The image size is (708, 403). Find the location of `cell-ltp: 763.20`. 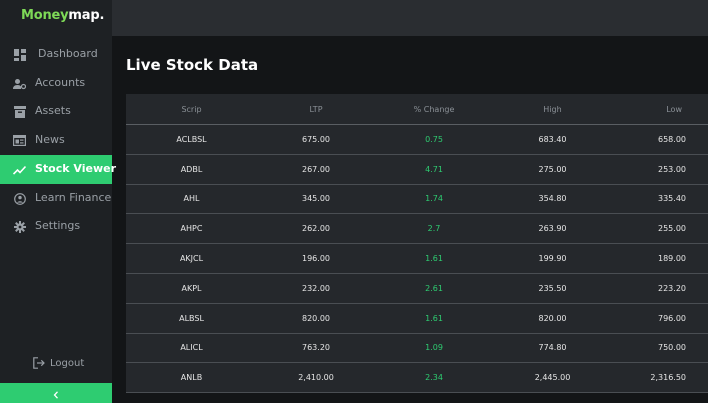

cell-ltp: 763.20 is located at coordinates (316, 348).